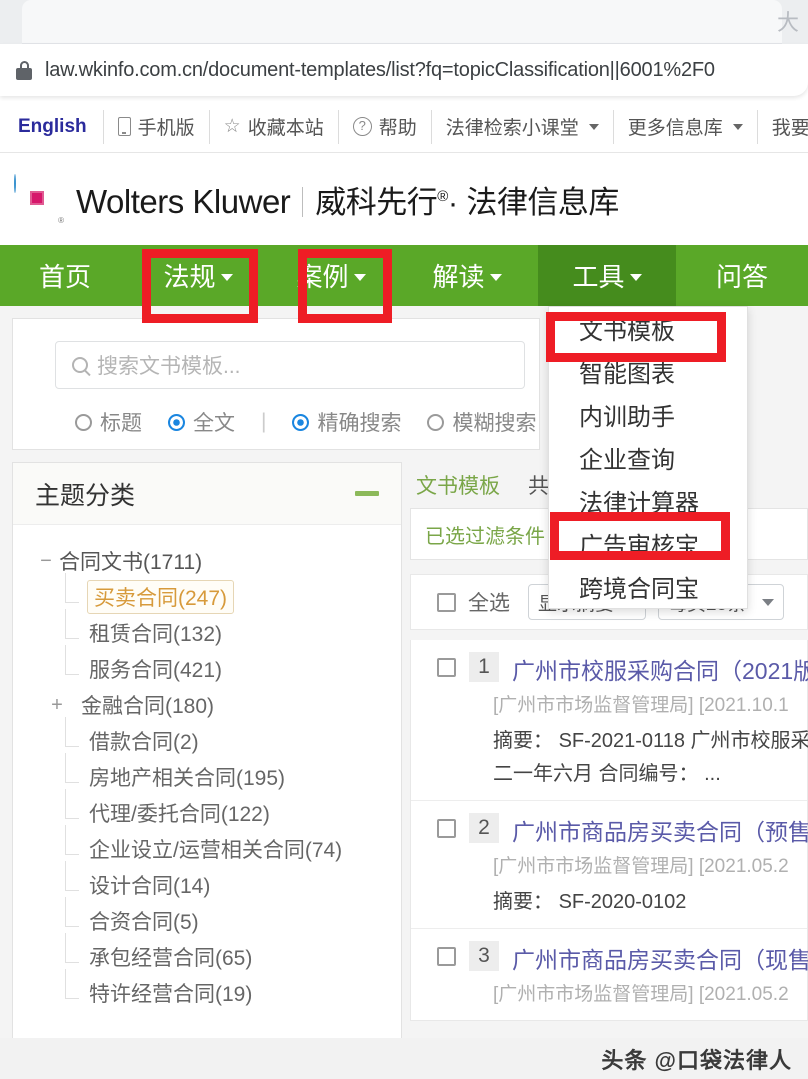 The image size is (808, 1079). What do you see at coordinates (229, 774) in the screenshot?
I see `tree-node-realestate-contract: 房地产相关合同(195)` at bounding box center [229, 774].